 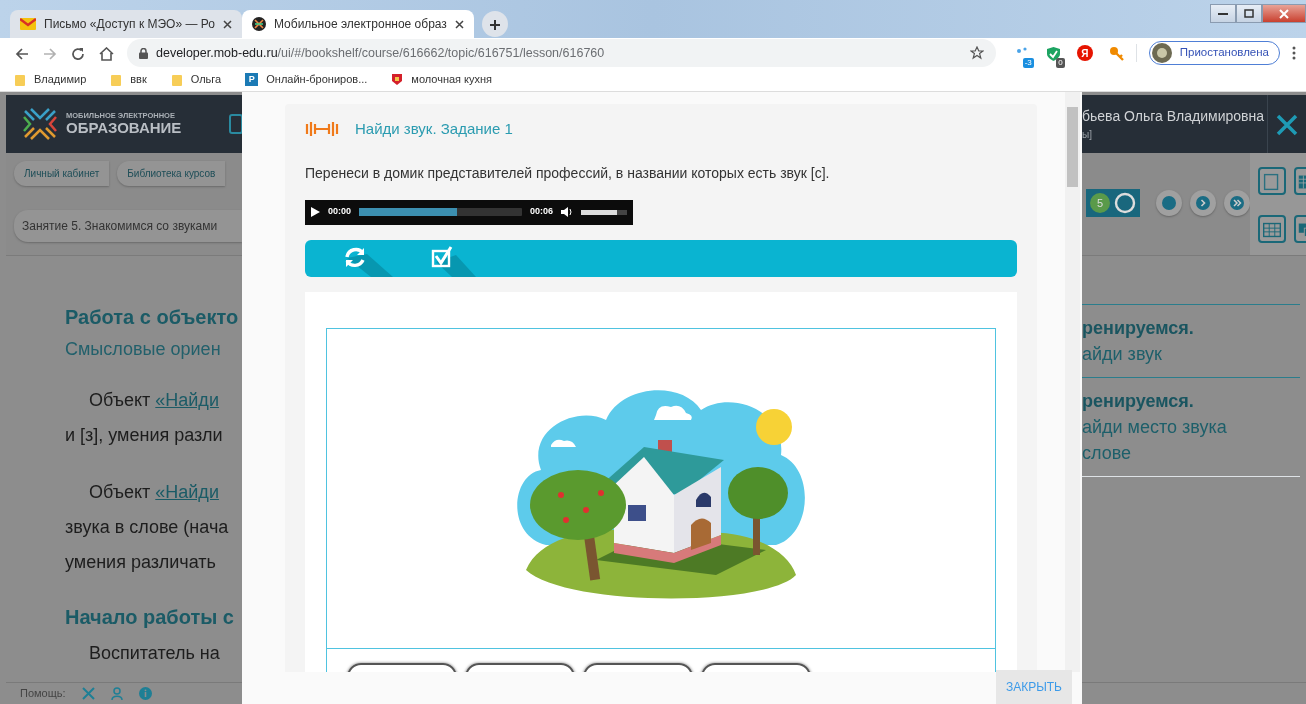 I want to click on table-icon, so click(x=1272, y=229).